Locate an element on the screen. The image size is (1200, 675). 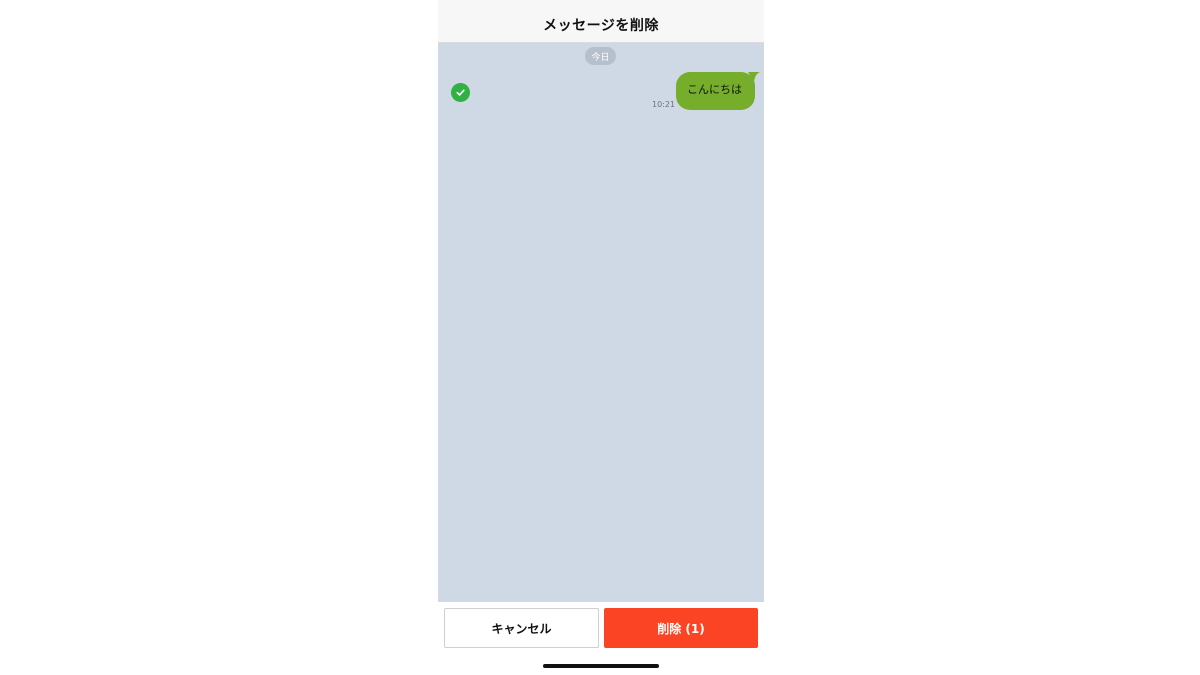
check-circle-icon is located at coordinates (460, 92).